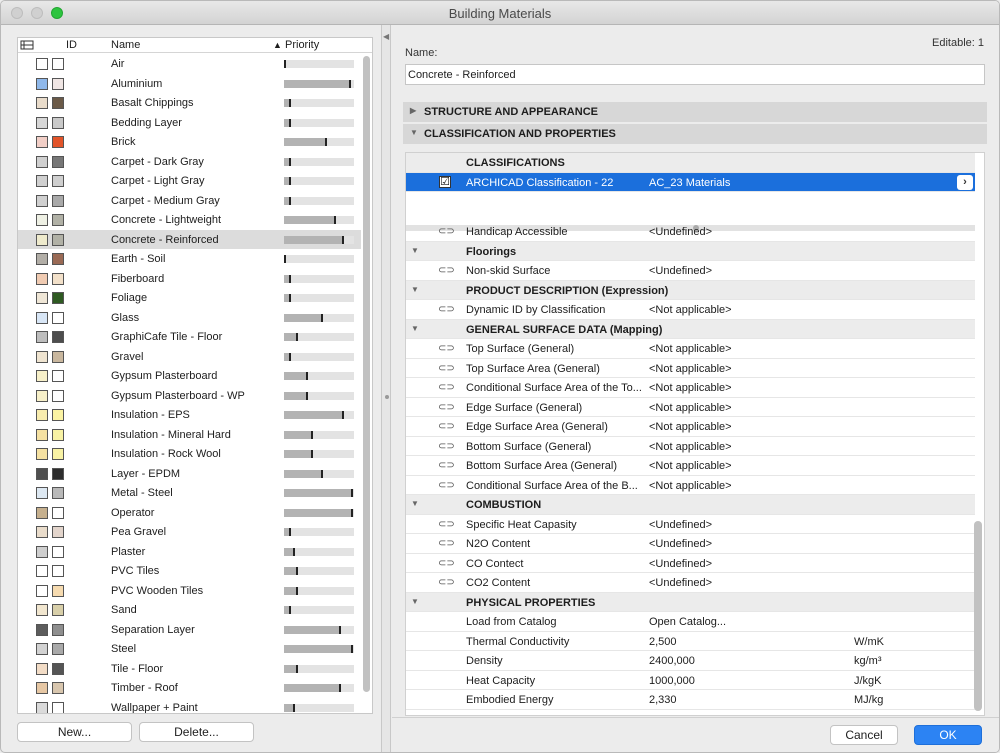 Image resolution: width=1000 pixels, height=753 pixels. Describe the element at coordinates (125, 45) in the screenshot. I see `name-column-header: Name` at that location.